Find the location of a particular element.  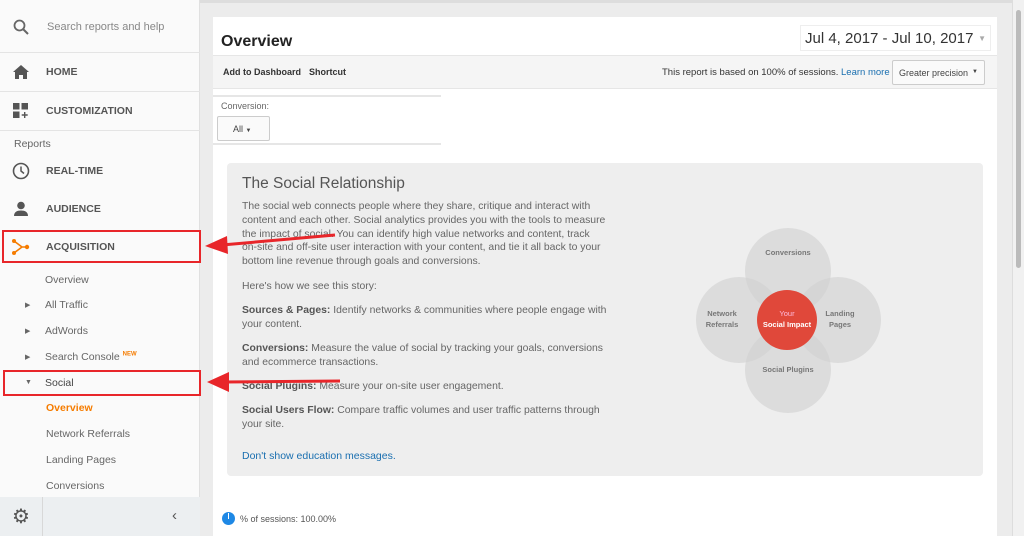

label-conversions: Conversions is located at coordinates (787, 252).